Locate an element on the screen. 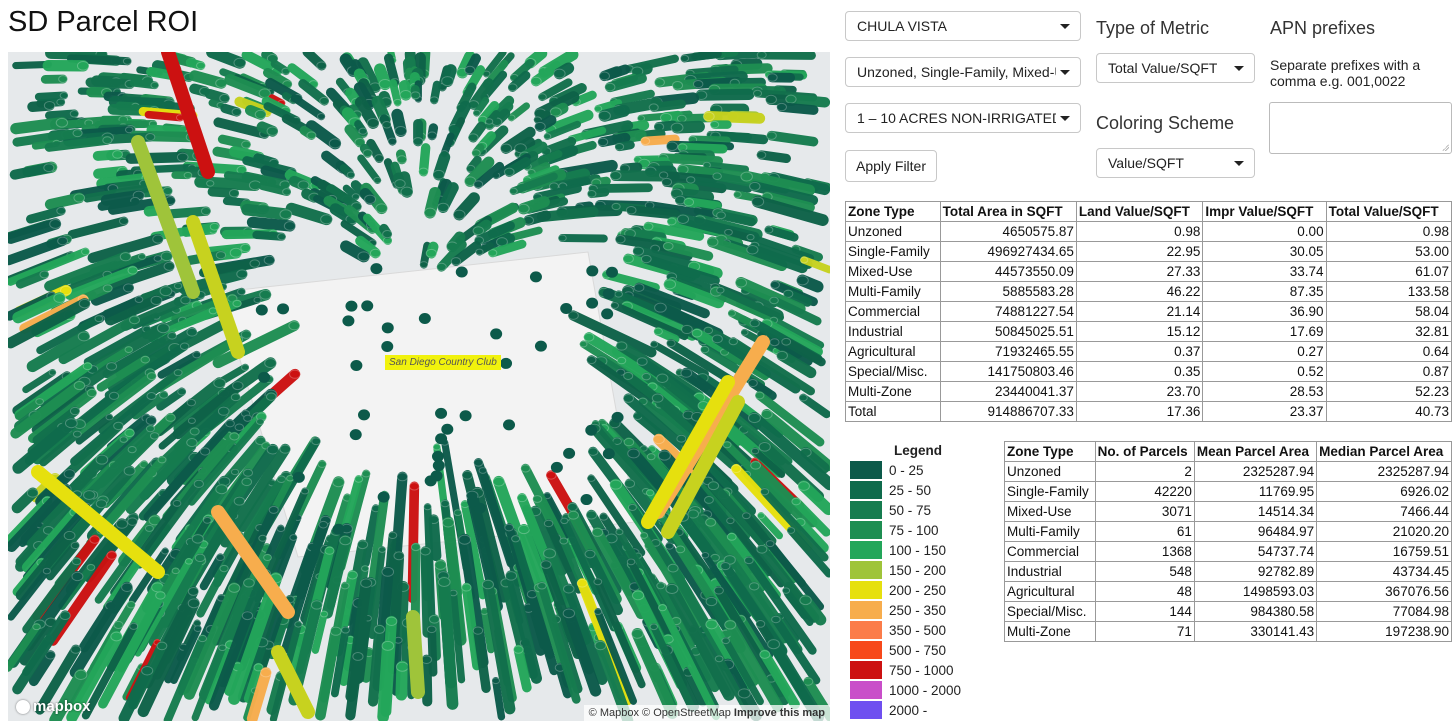  legend-label: 25 - 50 is located at coordinates (910, 490).